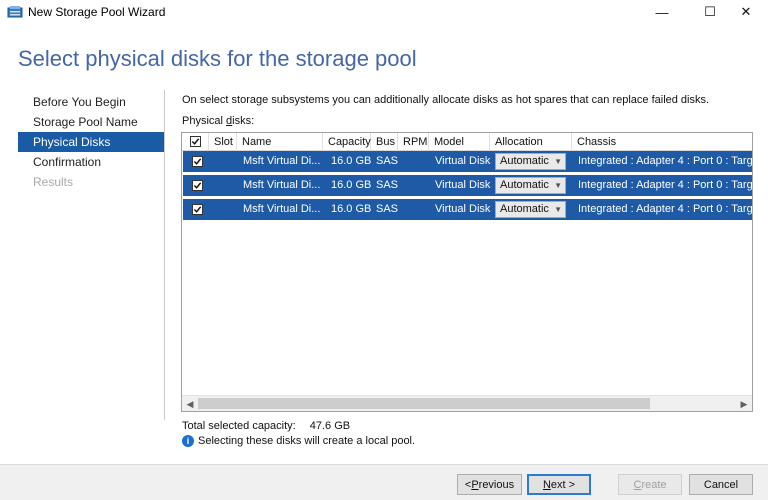 Image resolution: width=768 pixels, height=500 pixels. What do you see at coordinates (662, 142) in the screenshot?
I see `column-header-chassis: Chassis` at bounding box center [662, 142].